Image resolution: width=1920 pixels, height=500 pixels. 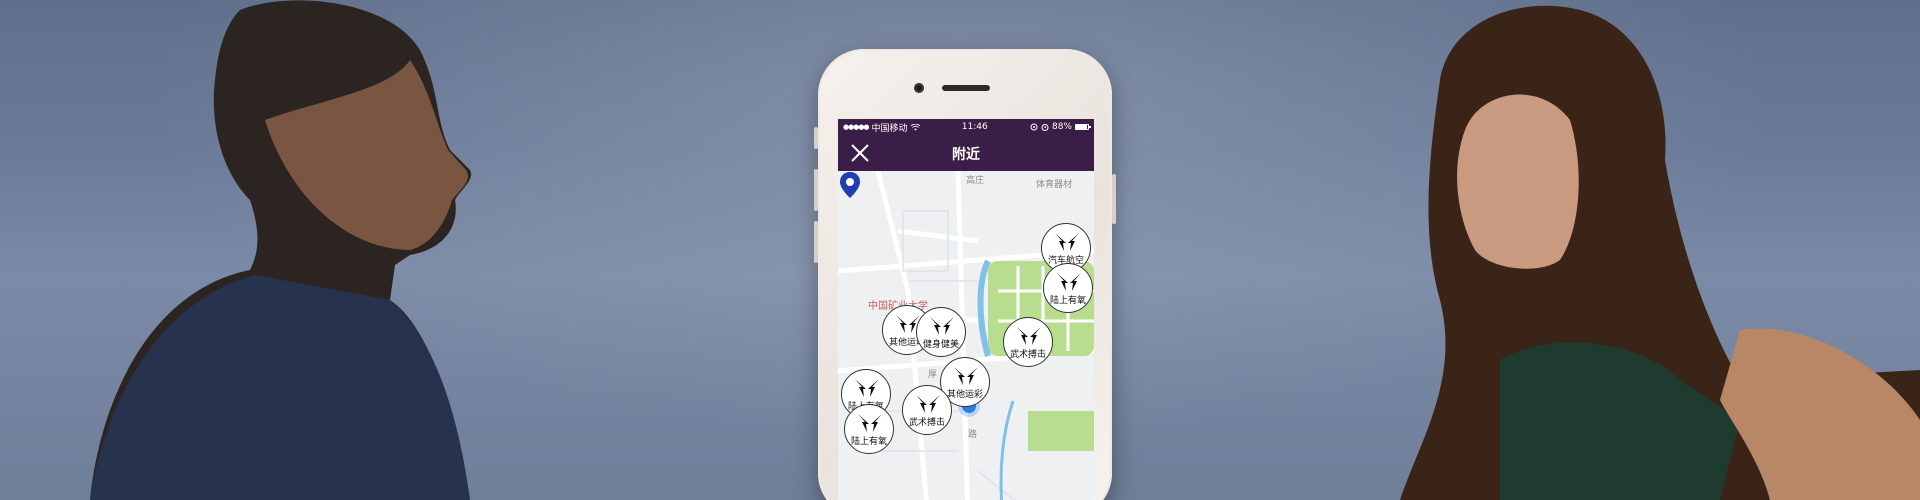 What do you see at coordinates (1061, 127) in the screenshot?
I see `battery-percent: 88%` at bounding box center [1061, 127].